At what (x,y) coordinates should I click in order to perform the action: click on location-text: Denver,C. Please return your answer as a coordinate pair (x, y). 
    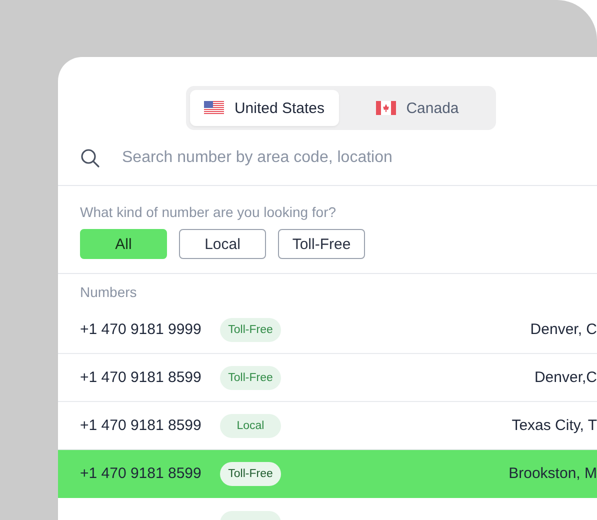
    Looking at the image, I should click on (565, 377).